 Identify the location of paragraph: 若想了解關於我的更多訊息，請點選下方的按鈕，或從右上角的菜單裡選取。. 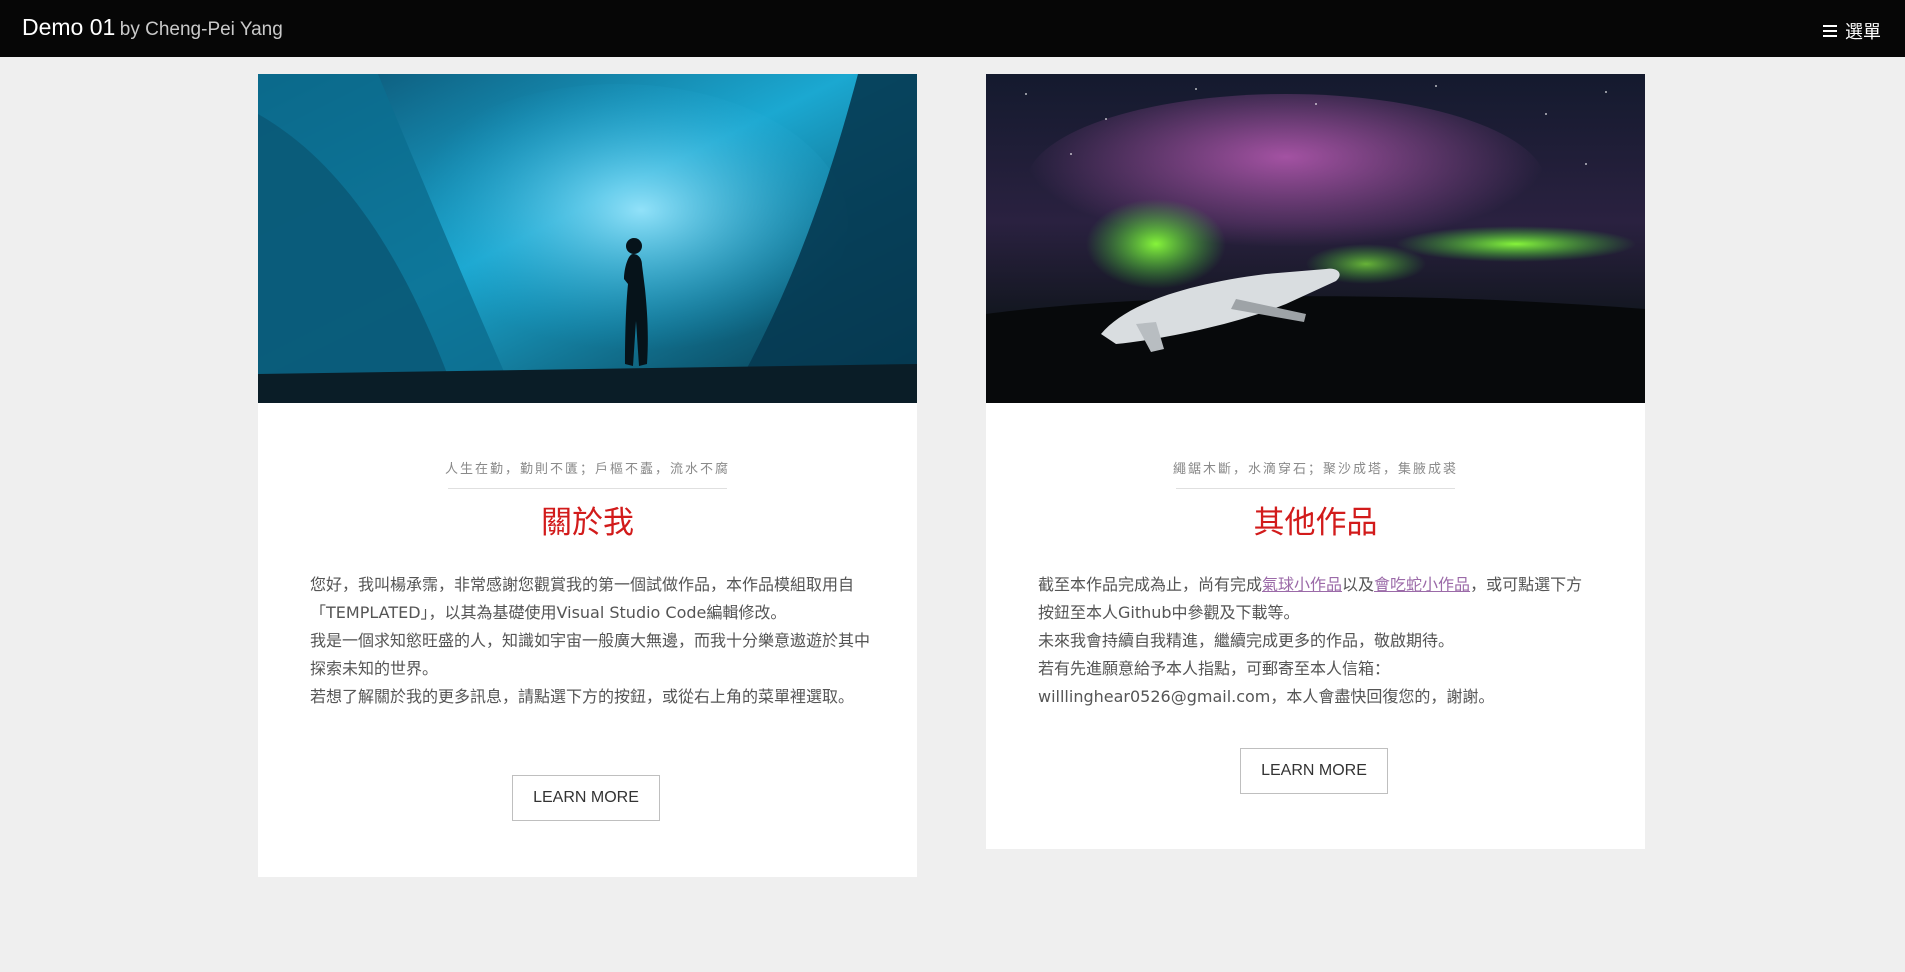
(582, 696).